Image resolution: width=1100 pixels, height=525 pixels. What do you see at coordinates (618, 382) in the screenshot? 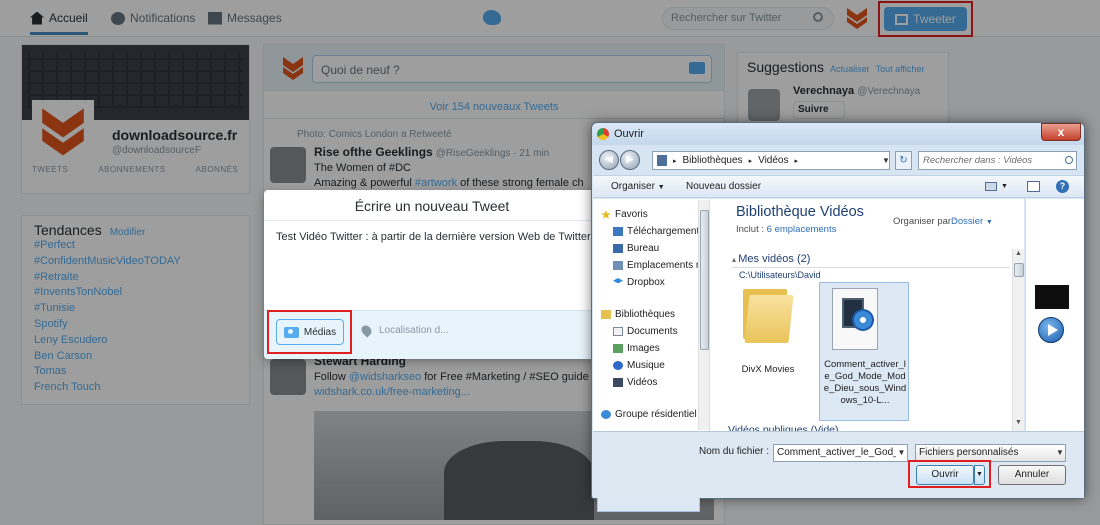
I see `videos-icon` at bounding box center [618, 382].